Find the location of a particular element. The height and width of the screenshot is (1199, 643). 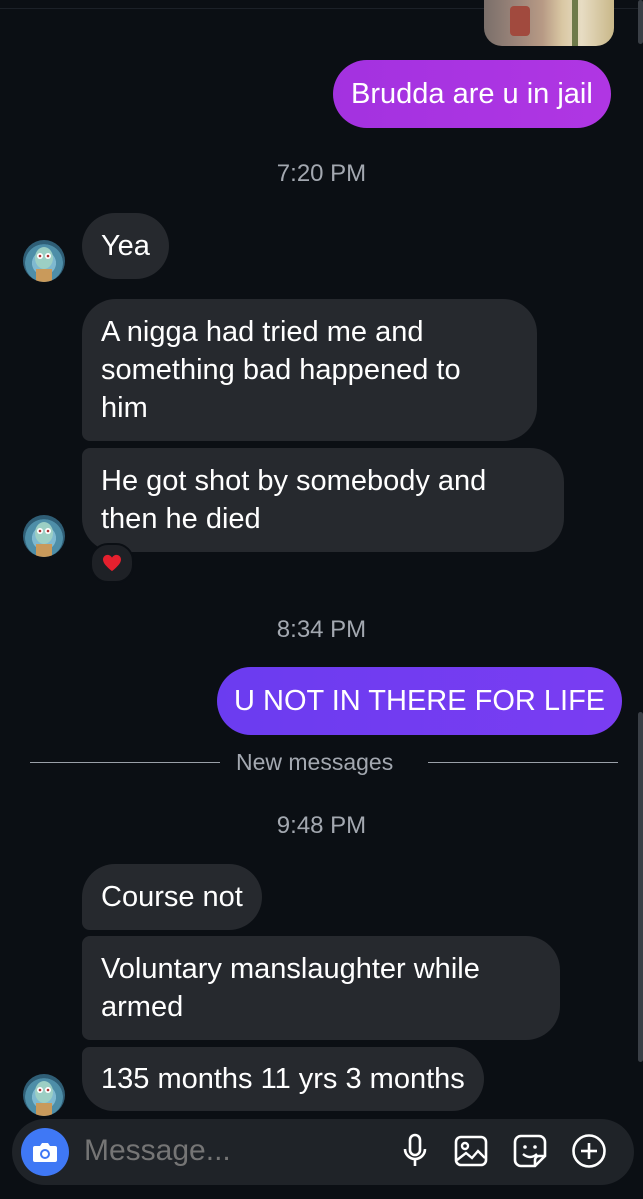

timestamp: 8:34 PM is located at coordinates (321, 629).